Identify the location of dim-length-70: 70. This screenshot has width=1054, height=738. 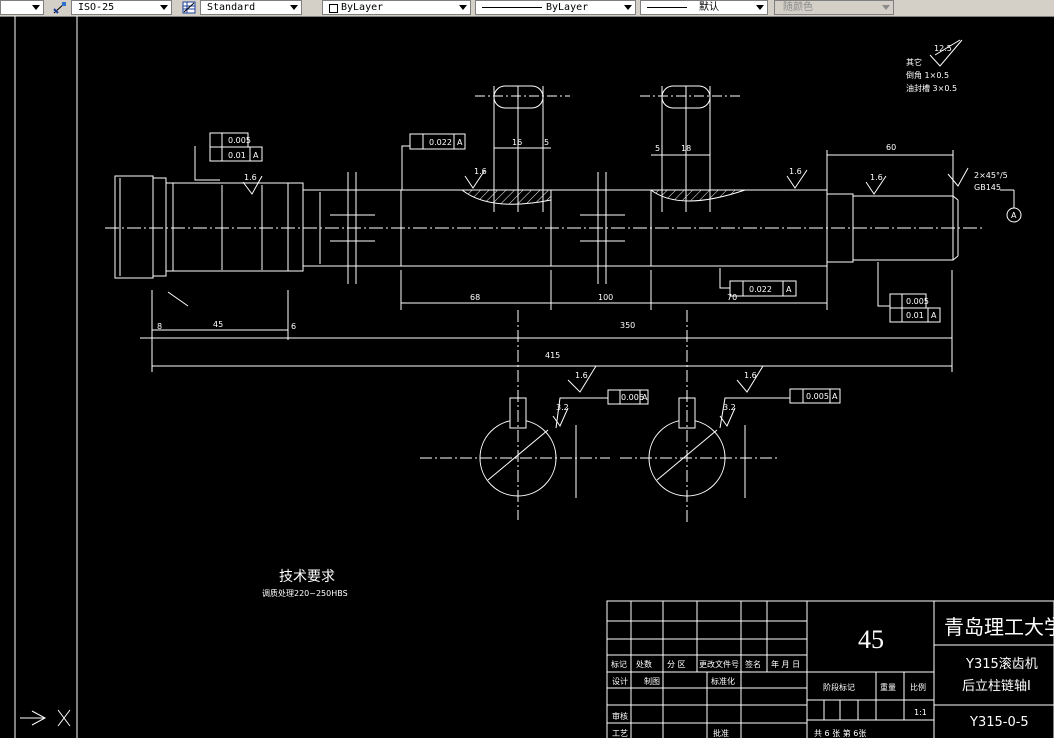
(732, 297).